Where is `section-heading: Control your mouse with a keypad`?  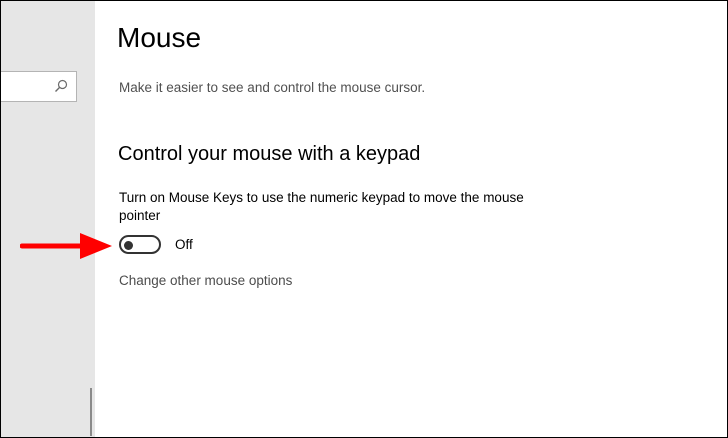
section-heading: Control your mouse with a keypad is located at coordinates (269, 154).